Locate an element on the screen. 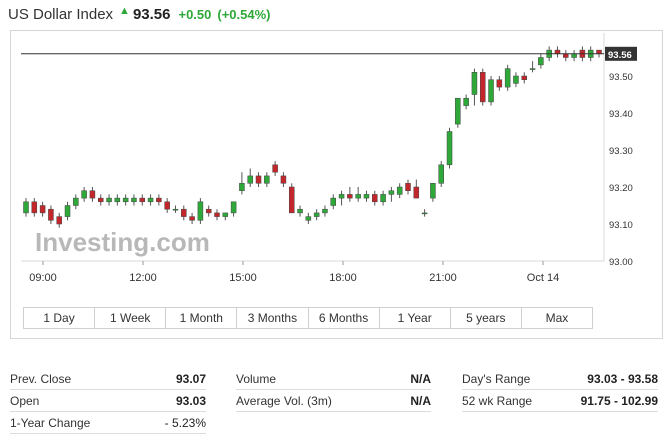  stat-value: N/A is located at coordinates (420, 401).